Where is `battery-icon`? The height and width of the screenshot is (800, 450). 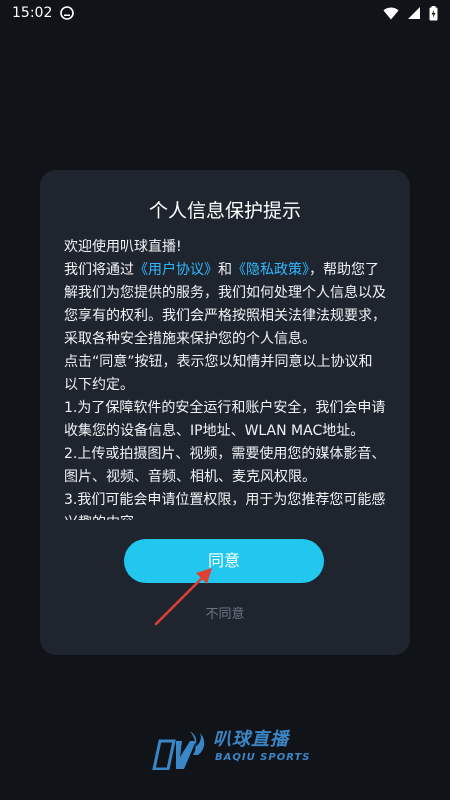 battery-icon is located at coordinates (433, 13).